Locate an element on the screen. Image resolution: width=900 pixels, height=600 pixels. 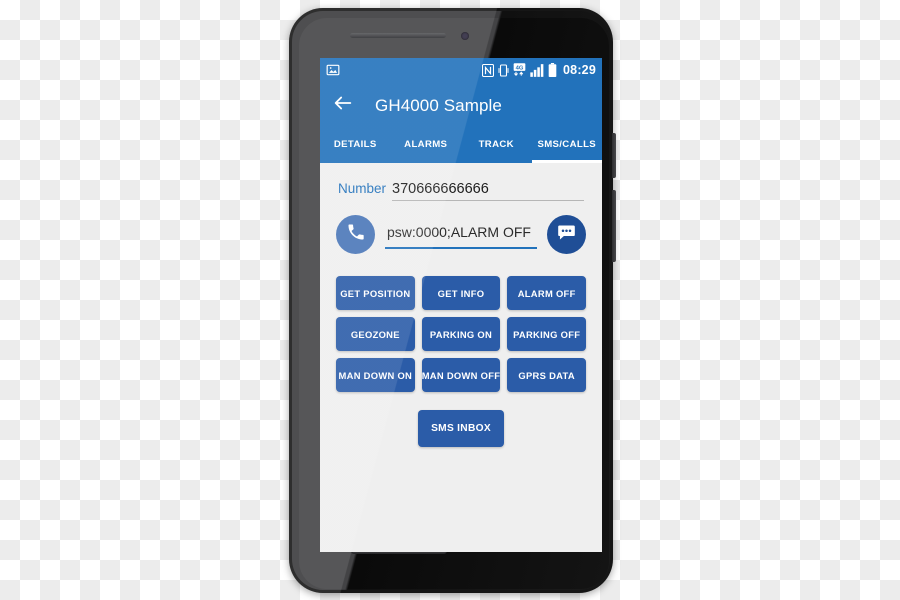
man-down-off-button: MAN DOWN OFF is located at coordinates (461, 375).